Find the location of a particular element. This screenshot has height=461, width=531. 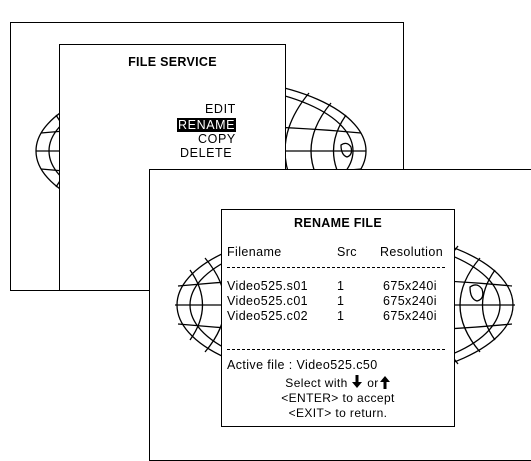

row-3-src: 1 is located at coordinates (340, 316).